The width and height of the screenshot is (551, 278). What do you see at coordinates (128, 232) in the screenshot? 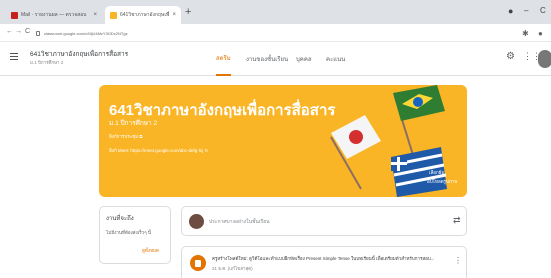
I see `upcoming-text: ไม่มีงานที่ต้องส่งเร็วๆ นี้` at bounding box center [128, 232].